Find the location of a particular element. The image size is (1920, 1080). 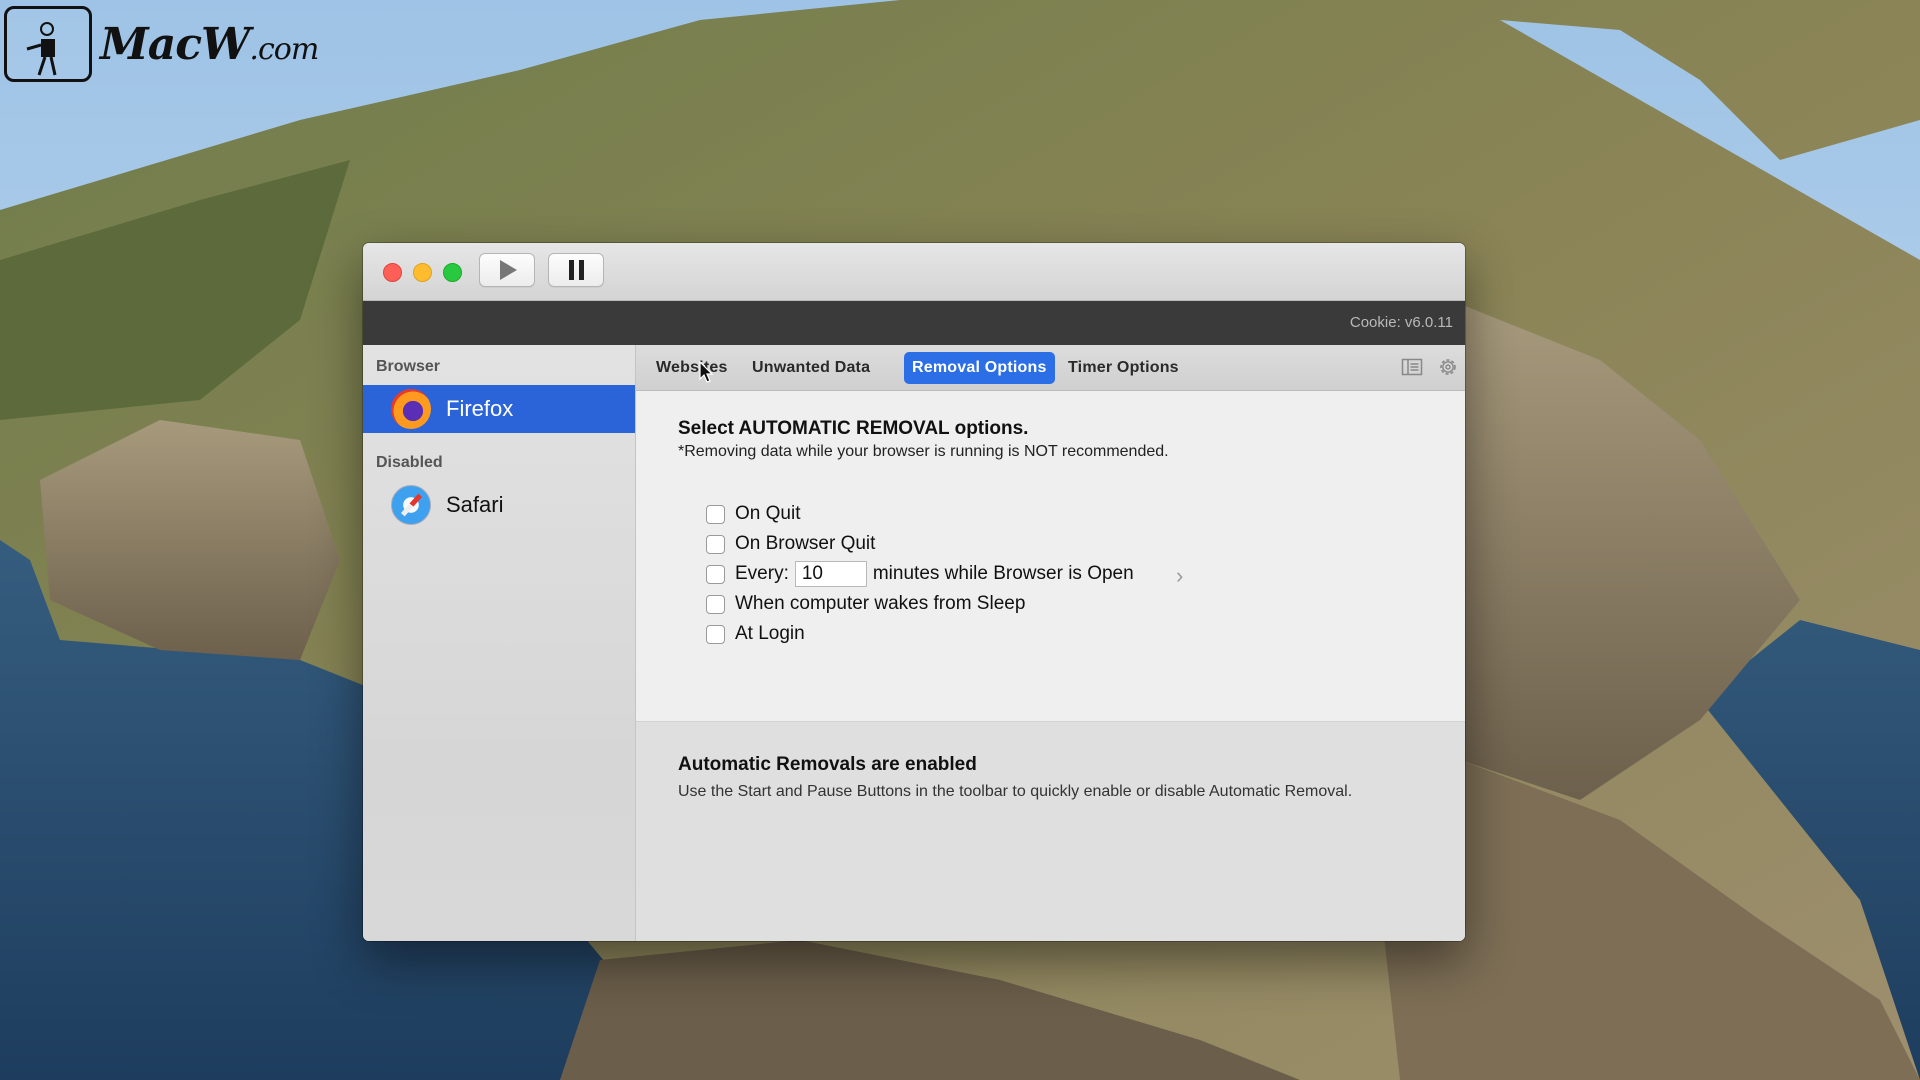

option-on-browser-quit: On Browser Quit is located at coordinates (790, 544).